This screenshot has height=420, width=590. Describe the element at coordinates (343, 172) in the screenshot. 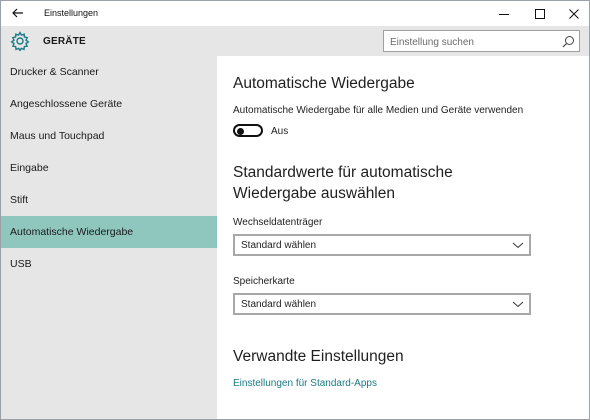

I see `defaults-heading-line1: Standardwerte für automatische` at that location.